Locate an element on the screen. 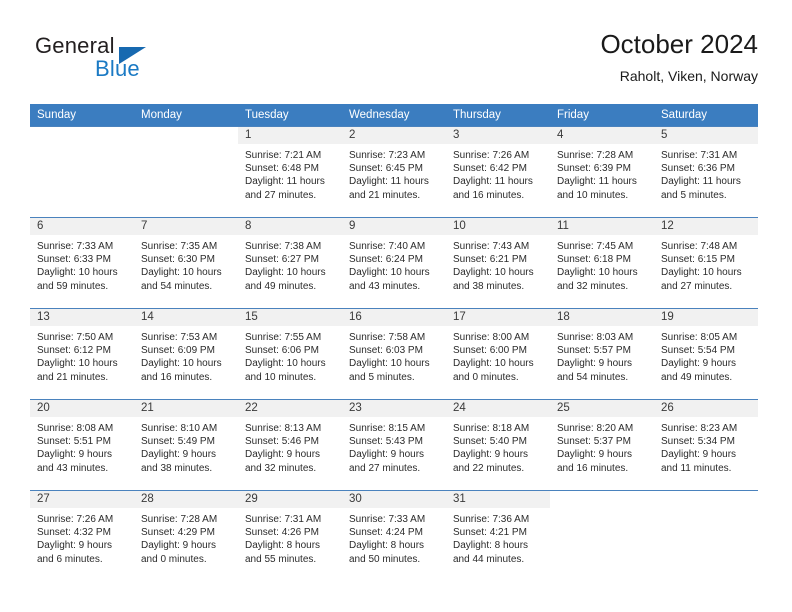  daylight-text: Daylight: 9 hours and 22 minutes. is located at coordinates (491, 461).